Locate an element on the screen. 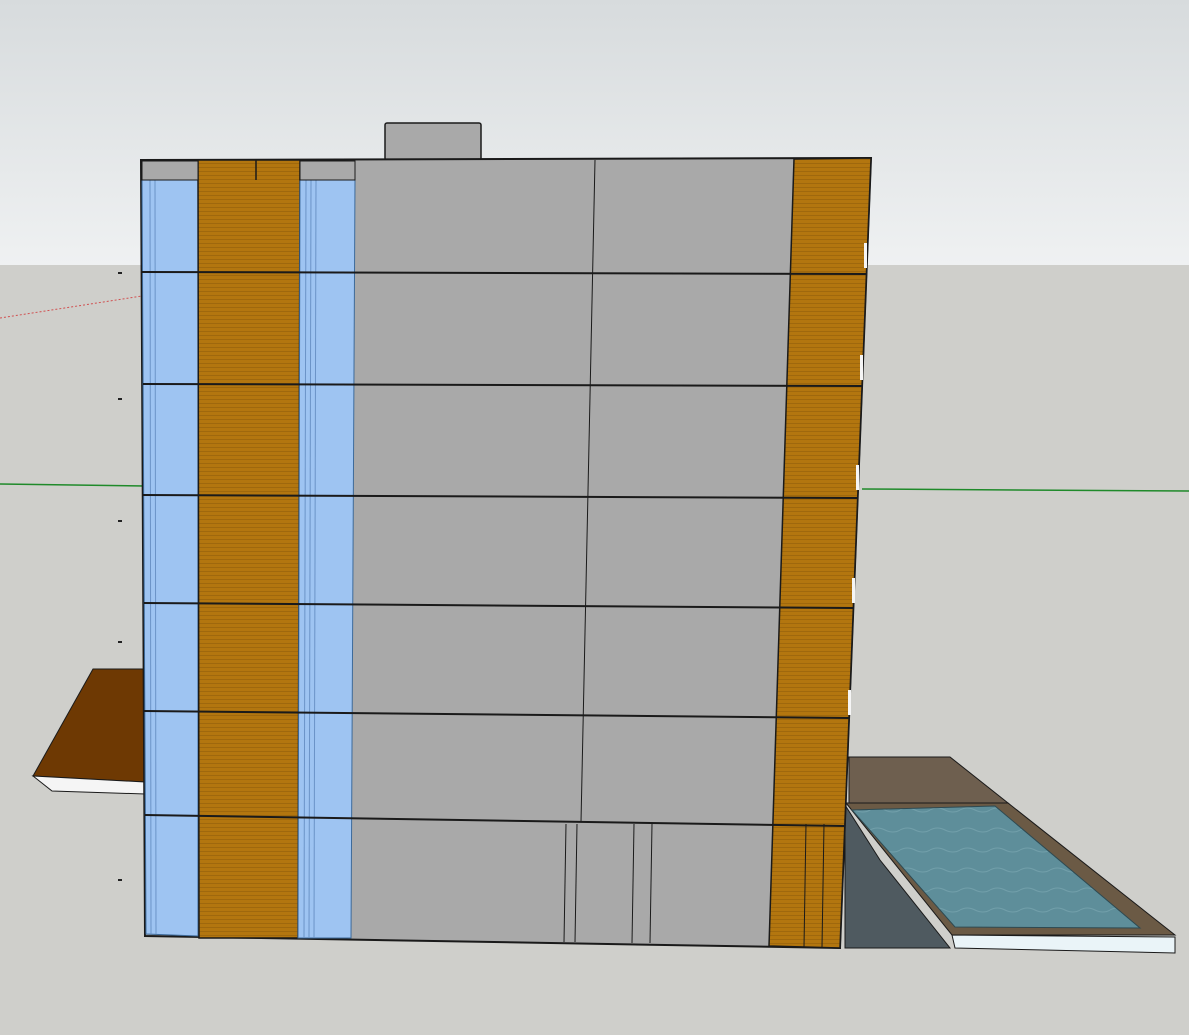 The width and height of the screenshot is (1189, 1035). rooftop-unit is located at coordinates (433, 141).